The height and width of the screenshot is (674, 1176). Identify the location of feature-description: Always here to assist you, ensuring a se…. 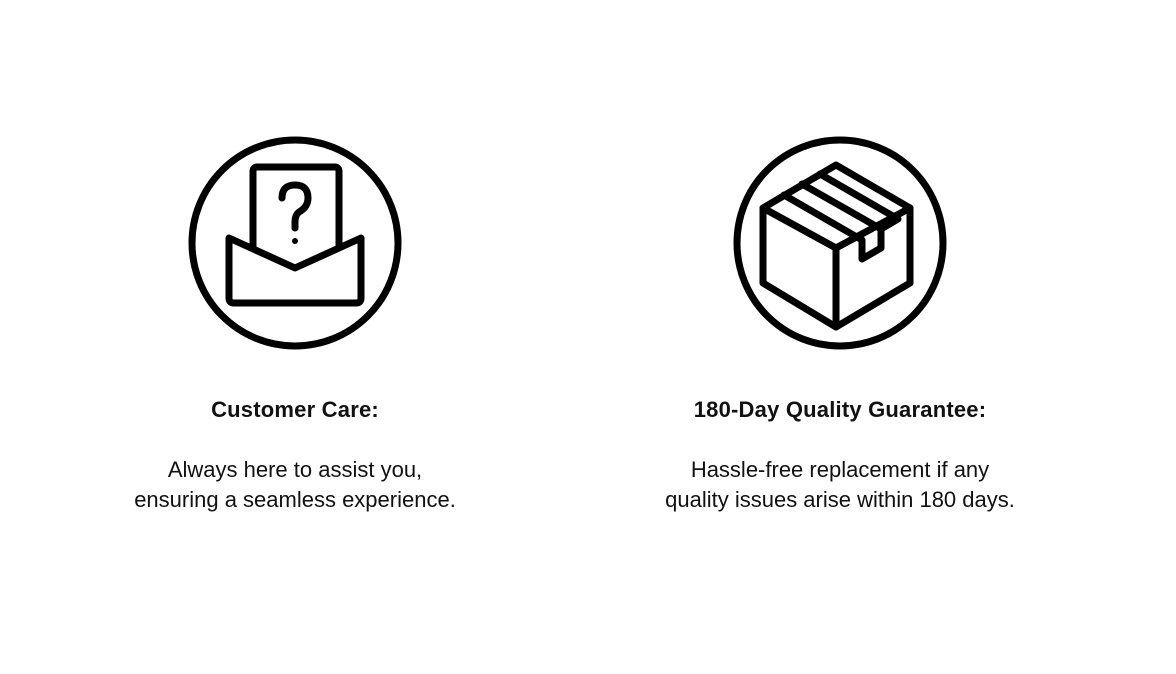
(295, 485).